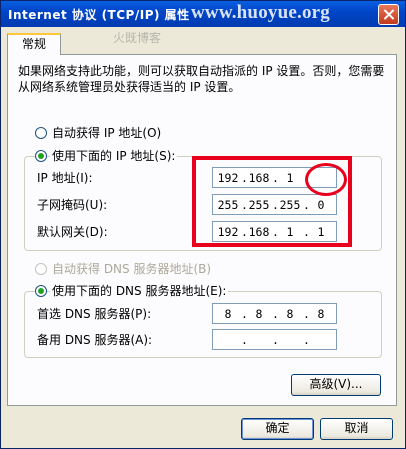  What do you see at coordinates (107, 133) in the screenshot?
I see `auto-ip-label: 自动获得 IP 地址(O)` at bounding box center [107, 133].